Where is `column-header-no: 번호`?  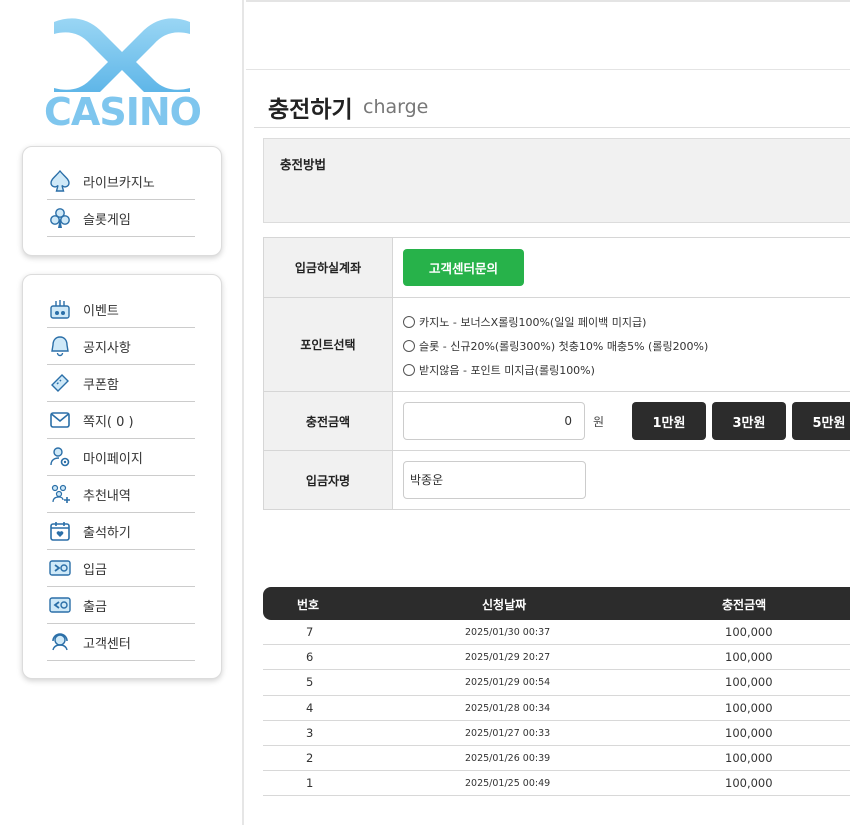 column-header-no: 번호 is located at coordinates (308, 605).